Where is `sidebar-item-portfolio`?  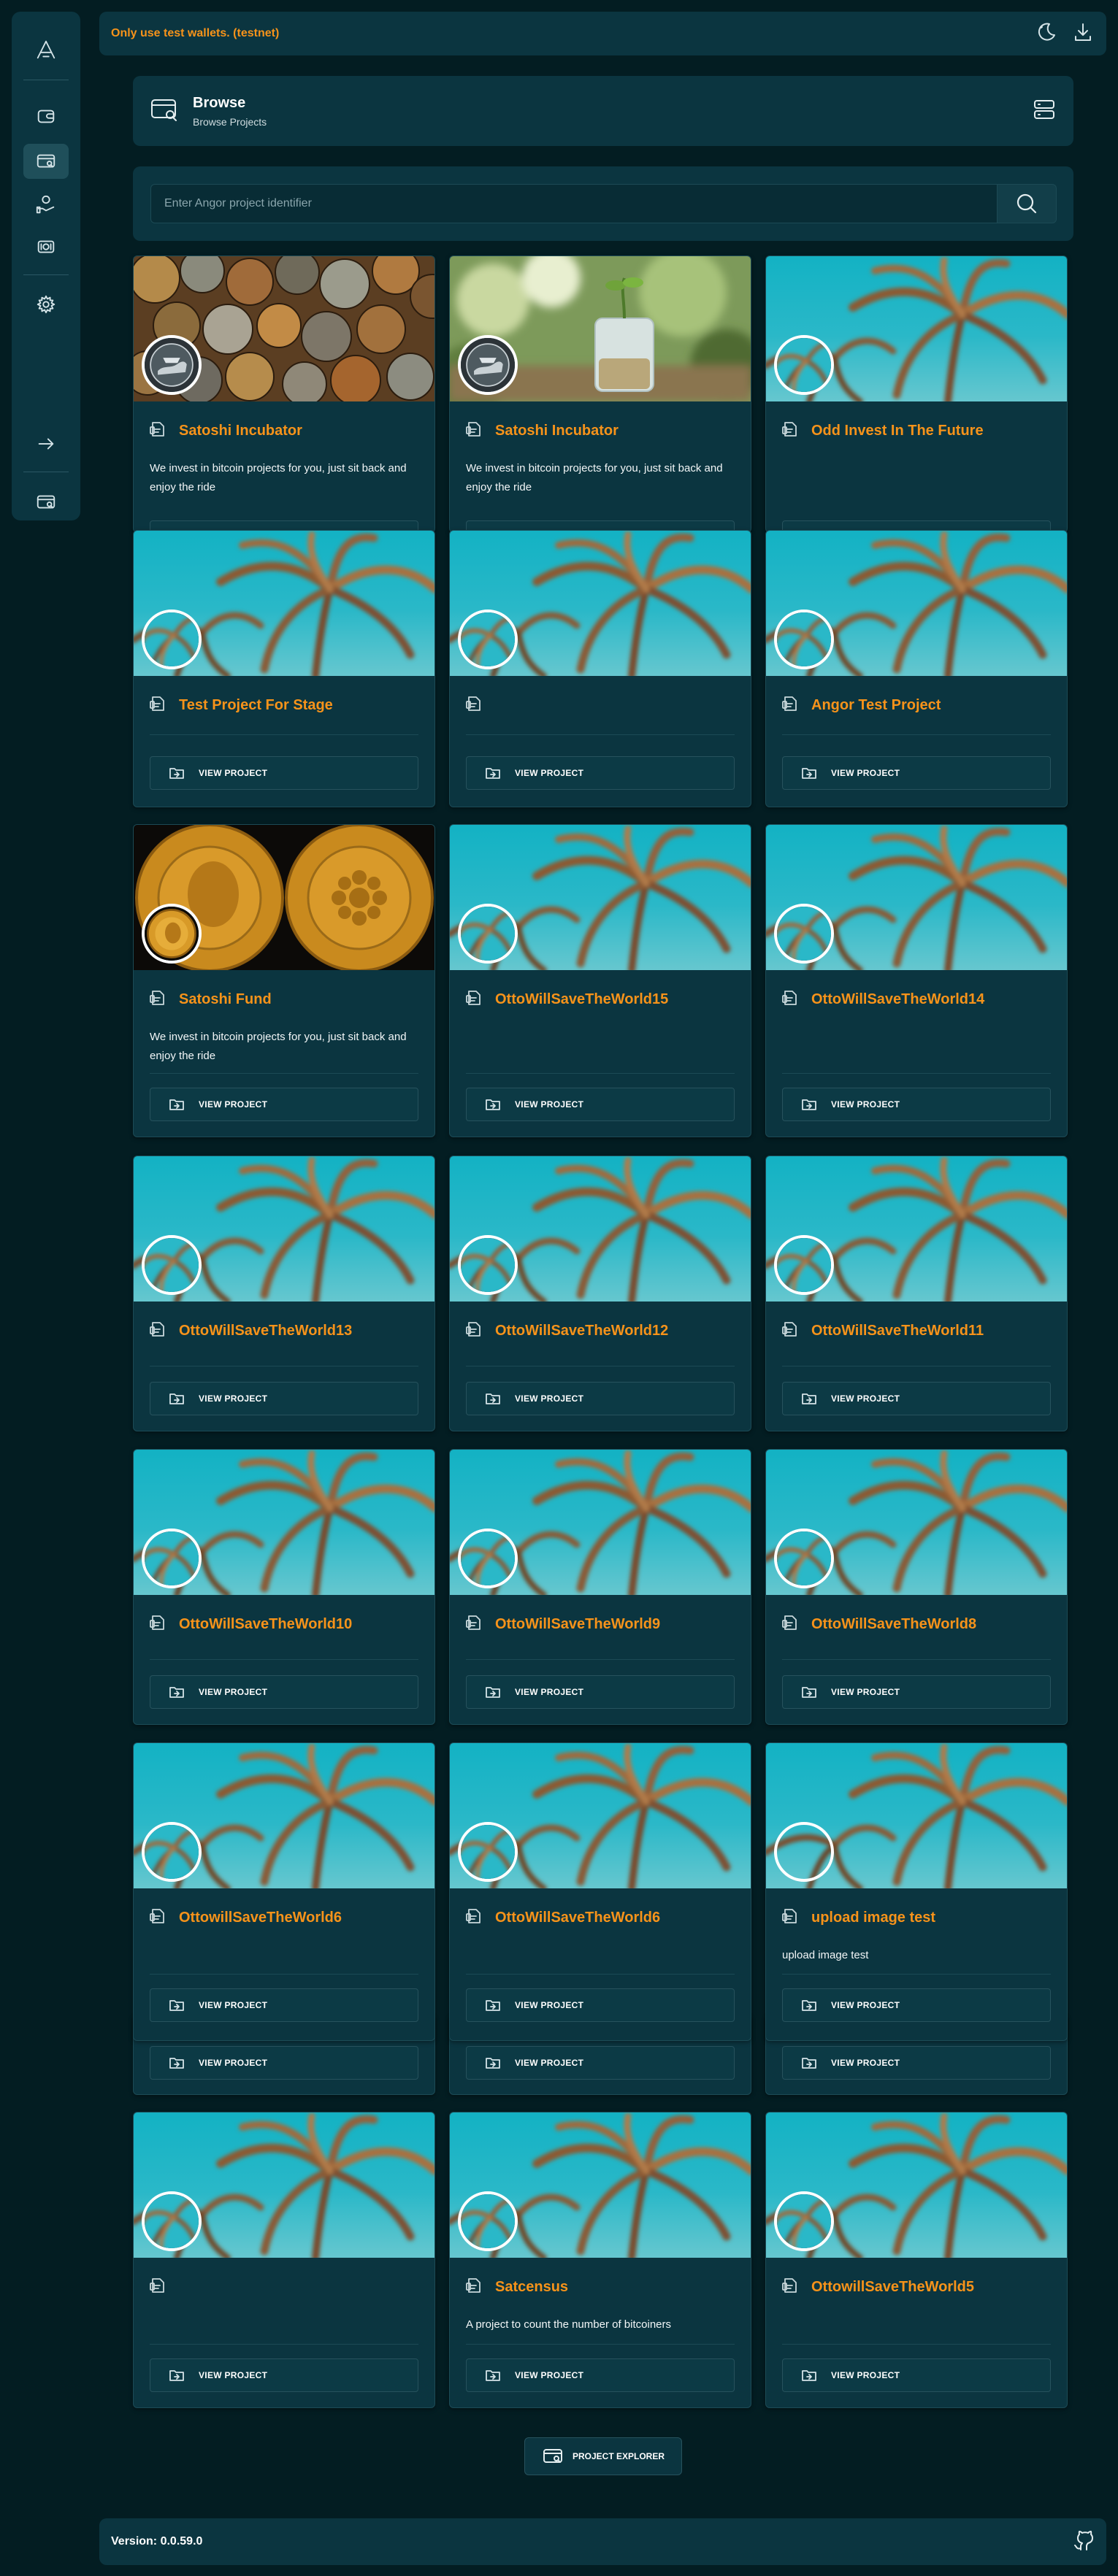 sidebar-item-portfolio is located at coordinates (46, 204).